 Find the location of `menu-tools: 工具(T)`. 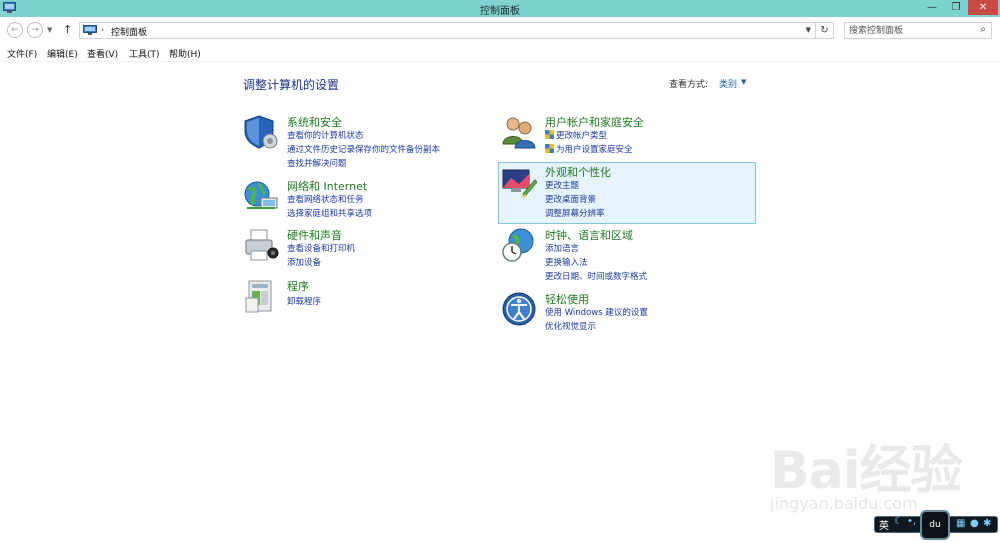

menu-tools: 工具(T) is located at coordinates (144, 53).